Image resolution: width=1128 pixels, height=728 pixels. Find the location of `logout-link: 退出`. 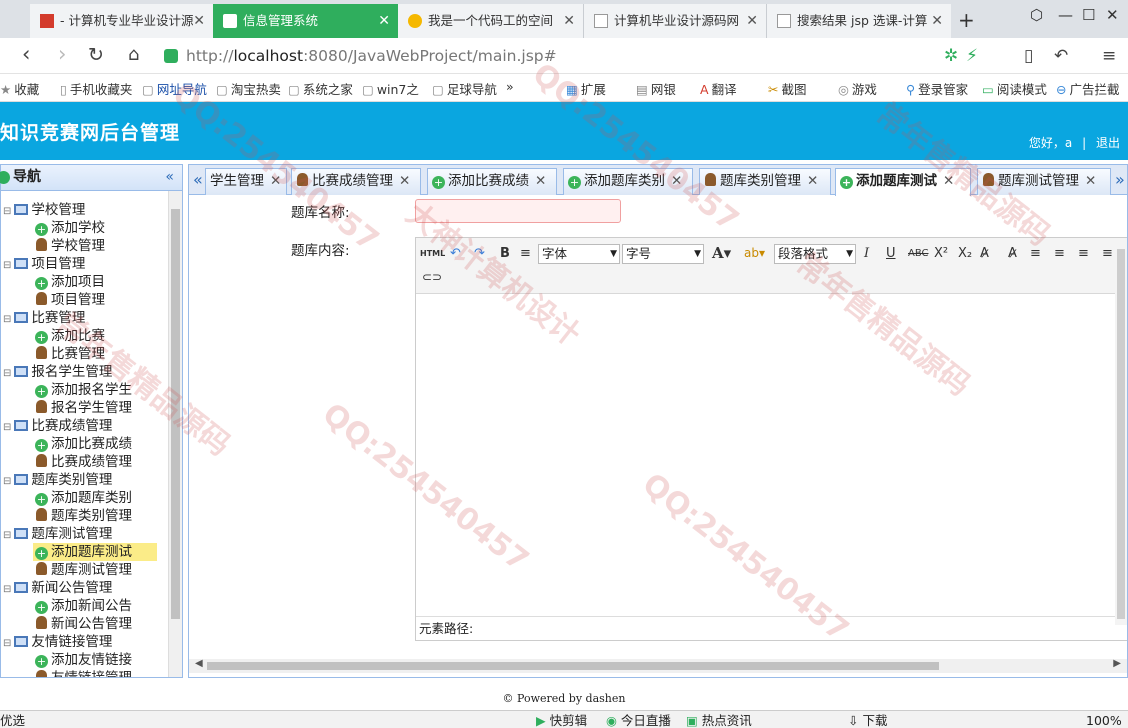

logout-link: 退出 is located at coordinates (1108, 143).